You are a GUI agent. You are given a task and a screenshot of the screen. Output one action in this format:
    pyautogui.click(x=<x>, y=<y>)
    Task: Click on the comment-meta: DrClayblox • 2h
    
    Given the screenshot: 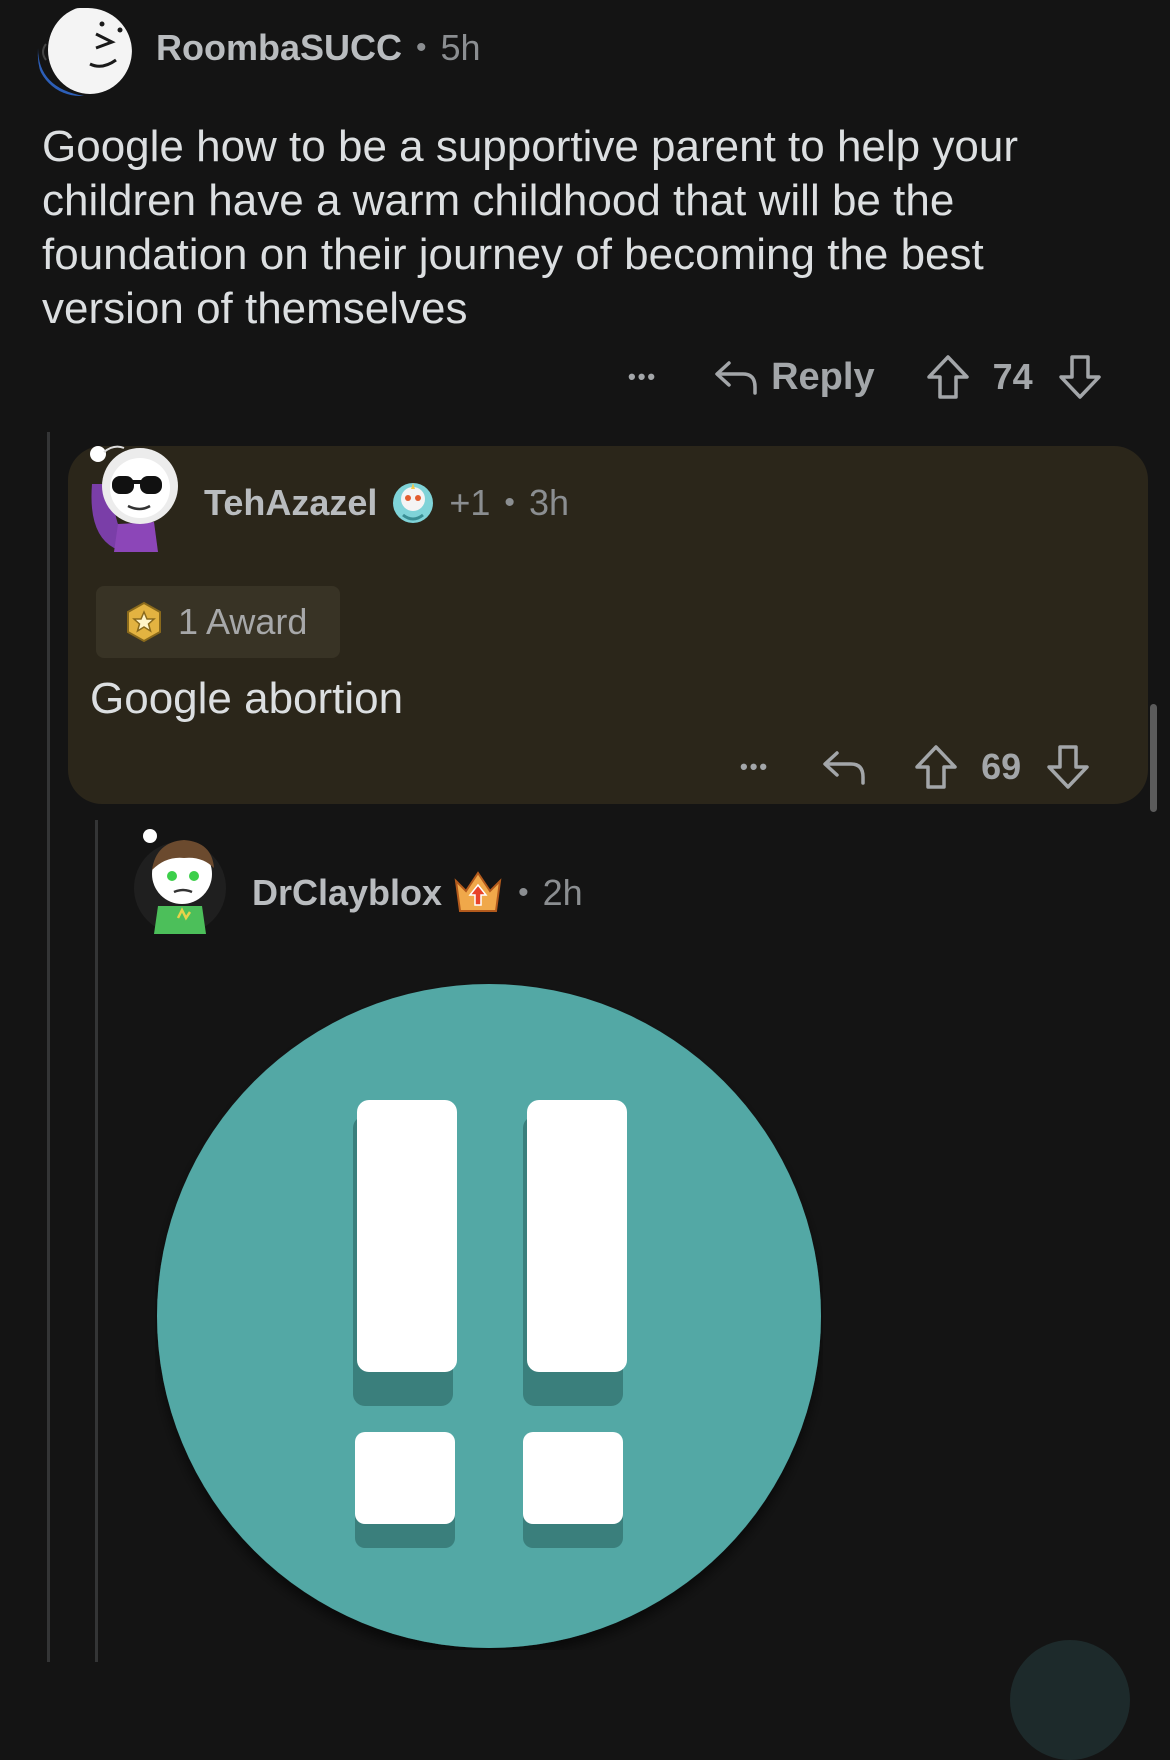 What is the action you would take?
    pyautogui.click(x=417, y=893)
    